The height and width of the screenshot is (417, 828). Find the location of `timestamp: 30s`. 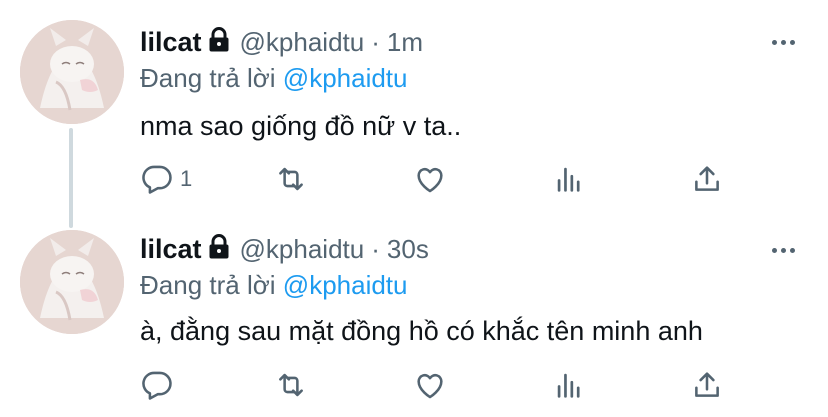

timestamp: 30s is located at coordinates (408, 249).